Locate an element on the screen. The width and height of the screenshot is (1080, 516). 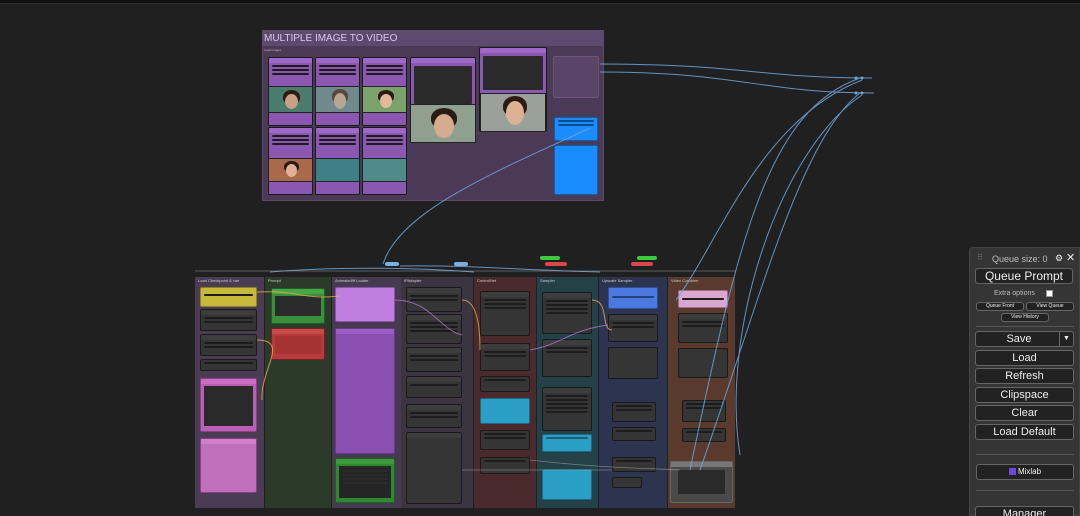
clear-button: Clear is located at coordinates (1024, 413).